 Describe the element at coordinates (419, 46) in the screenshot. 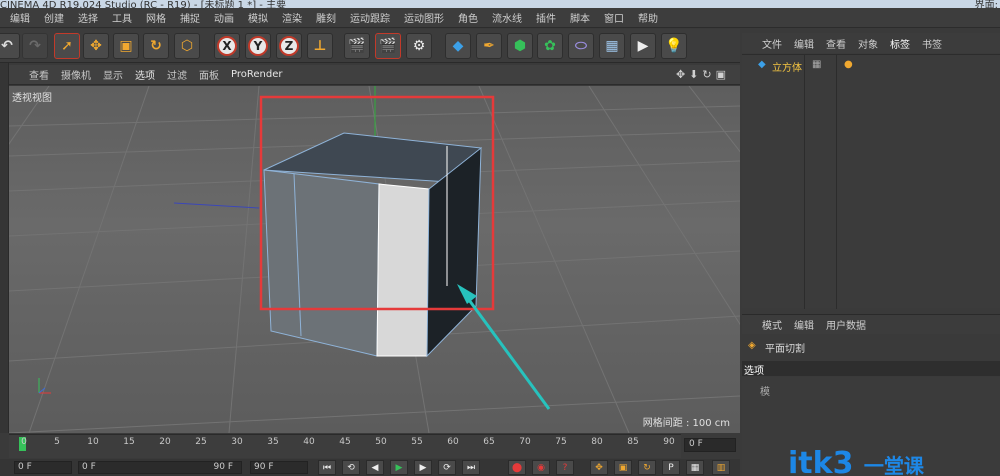

I see `render-settings-button: ⚙` at that location.